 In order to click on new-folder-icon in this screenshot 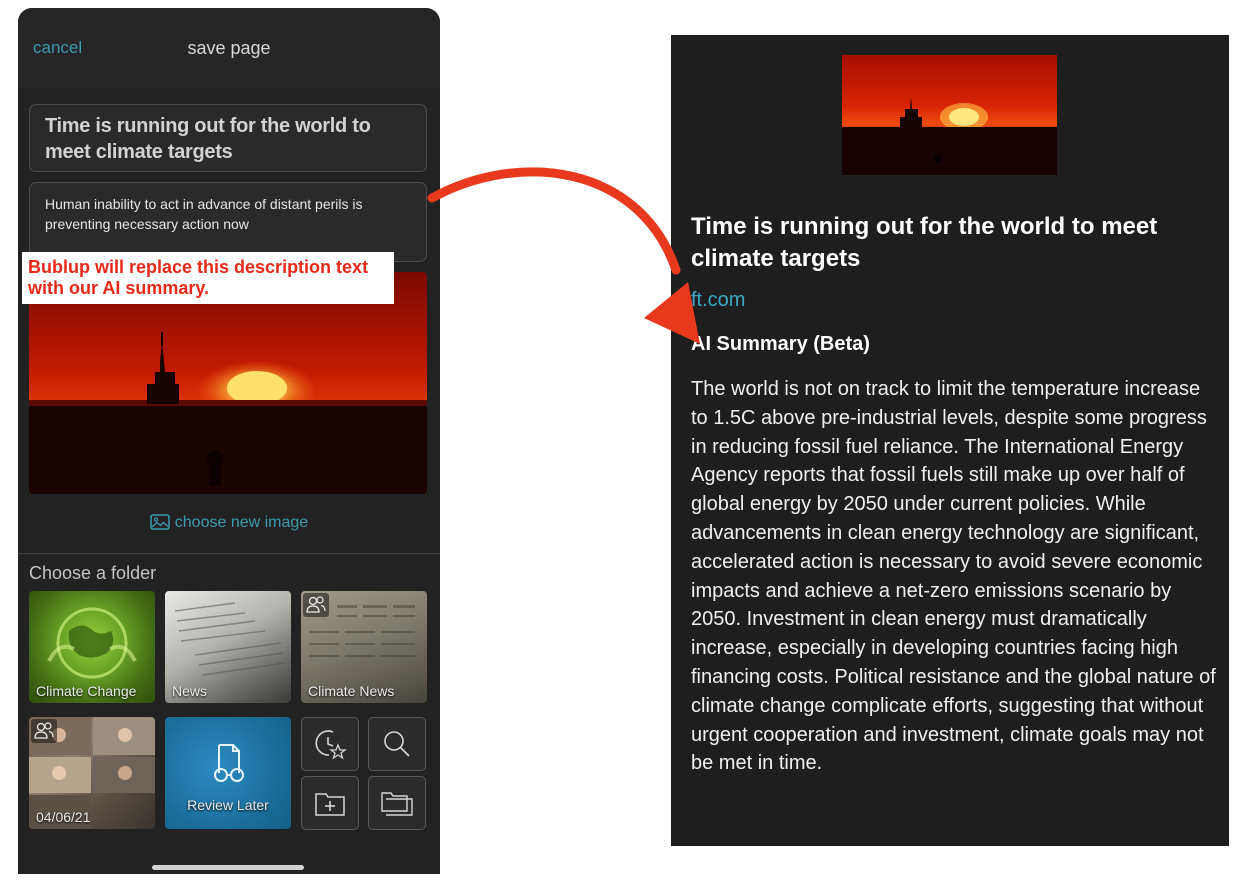, I will do `click(330, 804)`.